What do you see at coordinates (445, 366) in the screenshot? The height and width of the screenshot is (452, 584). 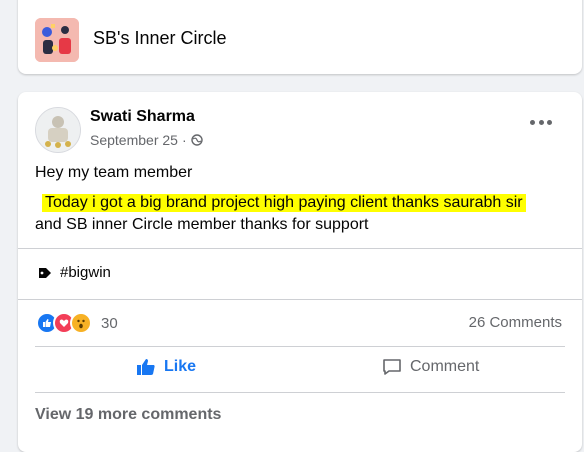 I see `comment-label: Comment` at bounding box center [445, 366].